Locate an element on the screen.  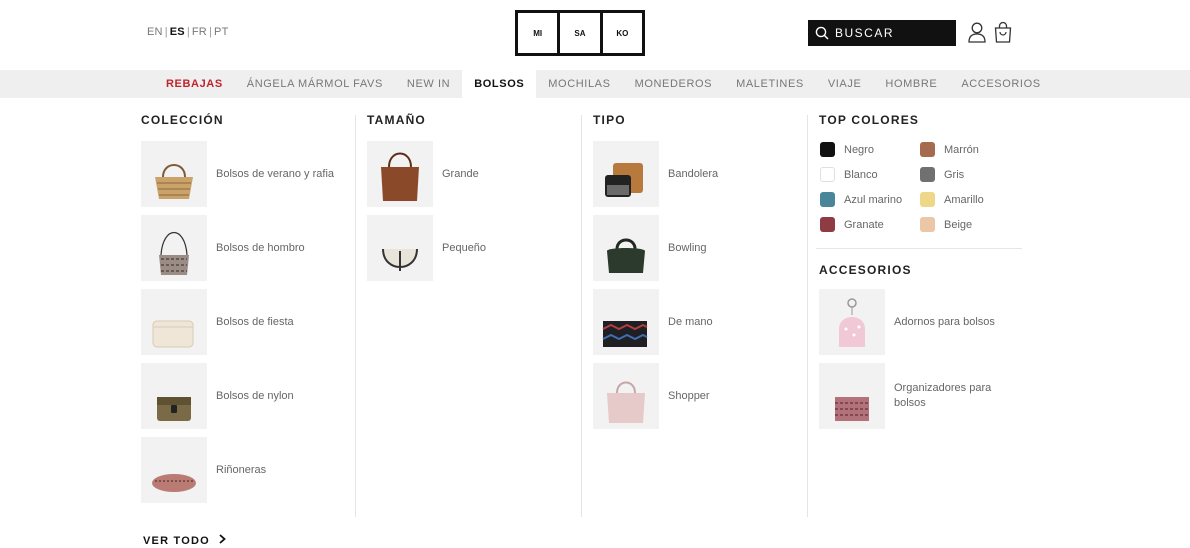
nav-item-new-in: NEW IN is located at coordinates (428, 84).